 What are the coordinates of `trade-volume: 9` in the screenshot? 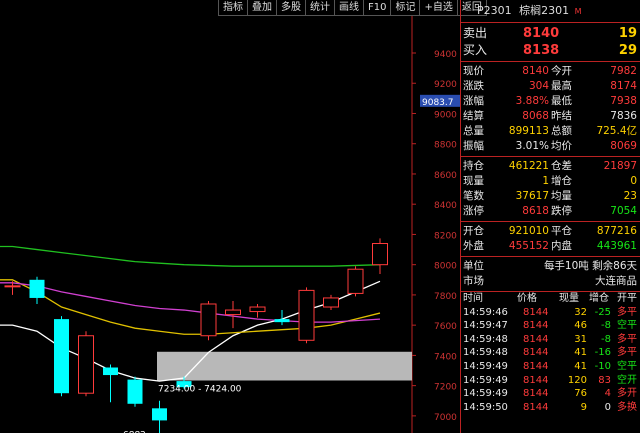 It's located at (583, 407).